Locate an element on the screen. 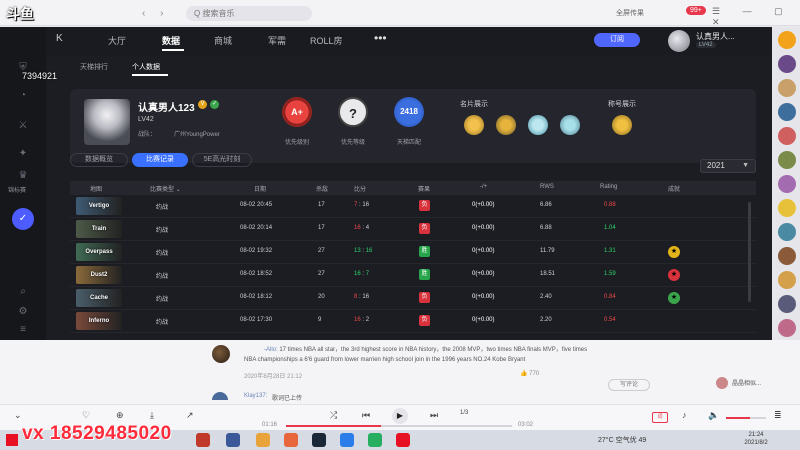 The image size is (800, 450). browser-nav-arrows: ‹ › is located at coordinates (155, 13).